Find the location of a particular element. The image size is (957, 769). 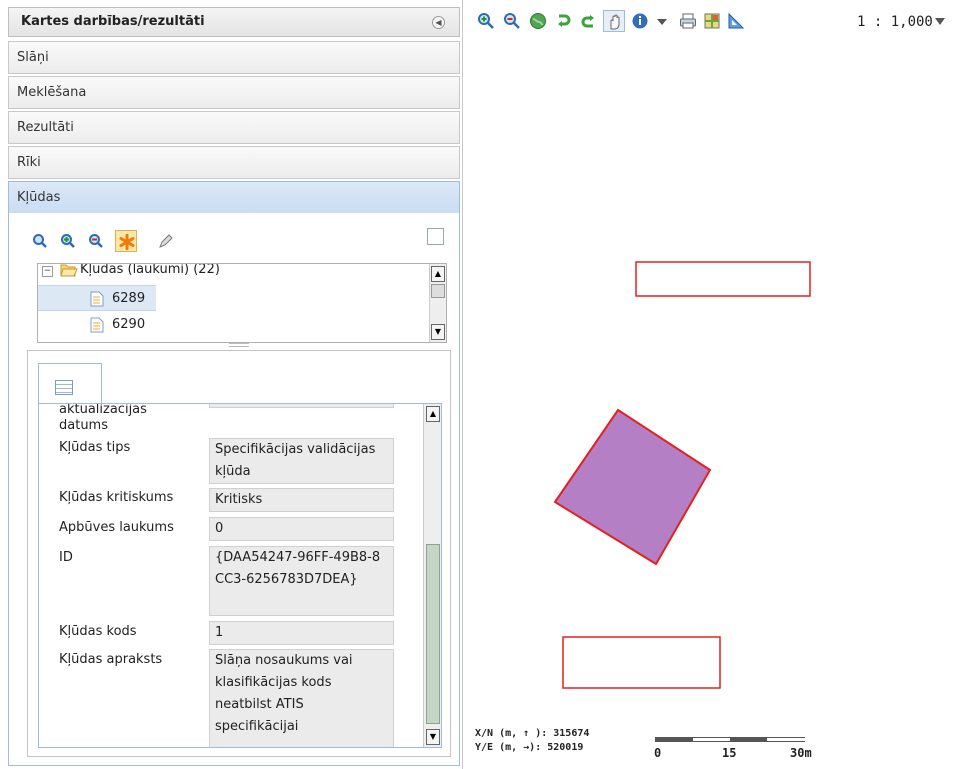

accordion-label: Rīki is located at coordinates (29, 162).